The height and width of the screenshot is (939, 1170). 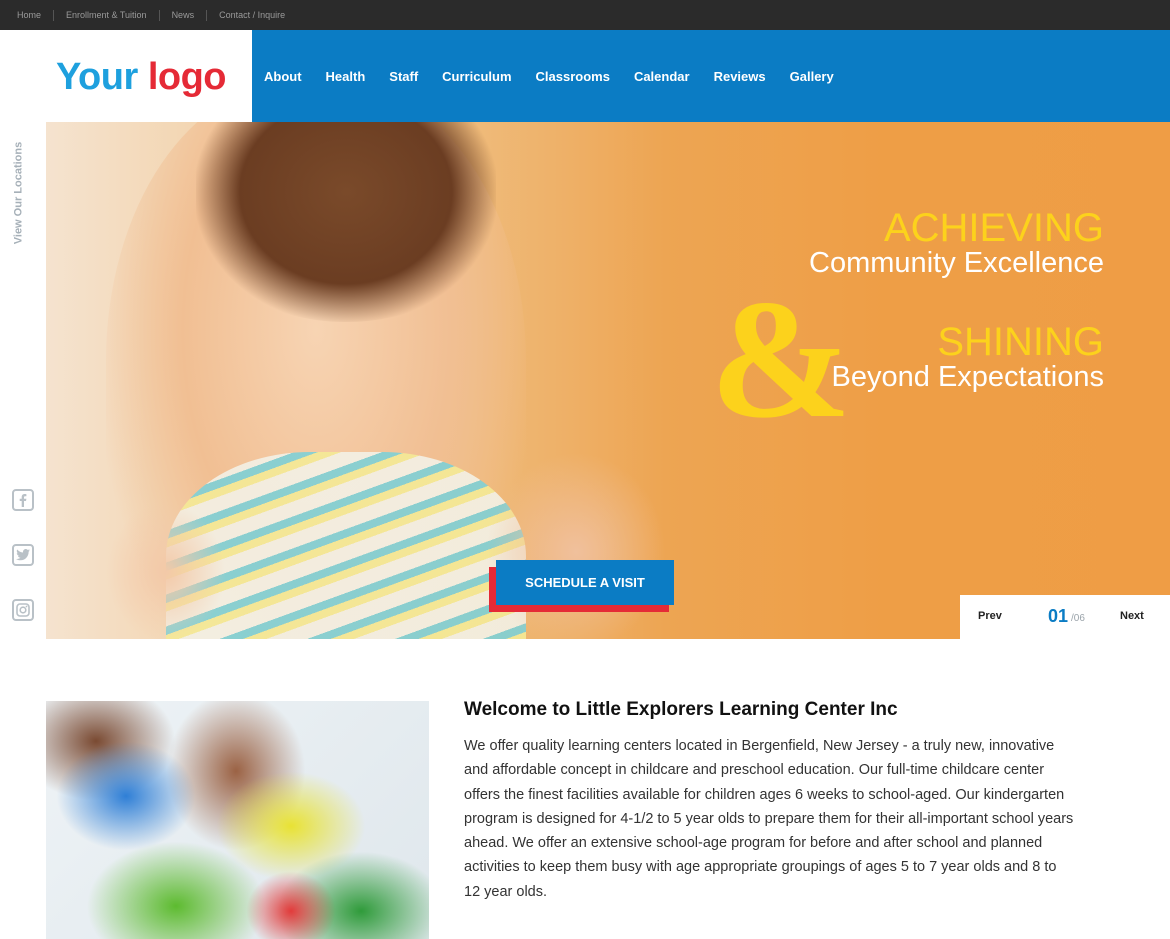 What do you see at coordinates (573, 76) in the screenshot?
I see `nav-item-classrooms: Classrooms` at bounding box center [573, 76].